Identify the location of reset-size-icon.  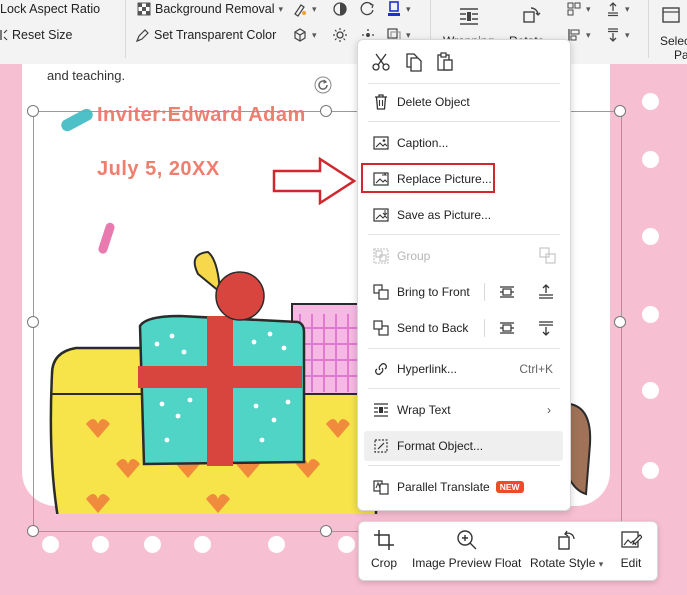
(4, 35).